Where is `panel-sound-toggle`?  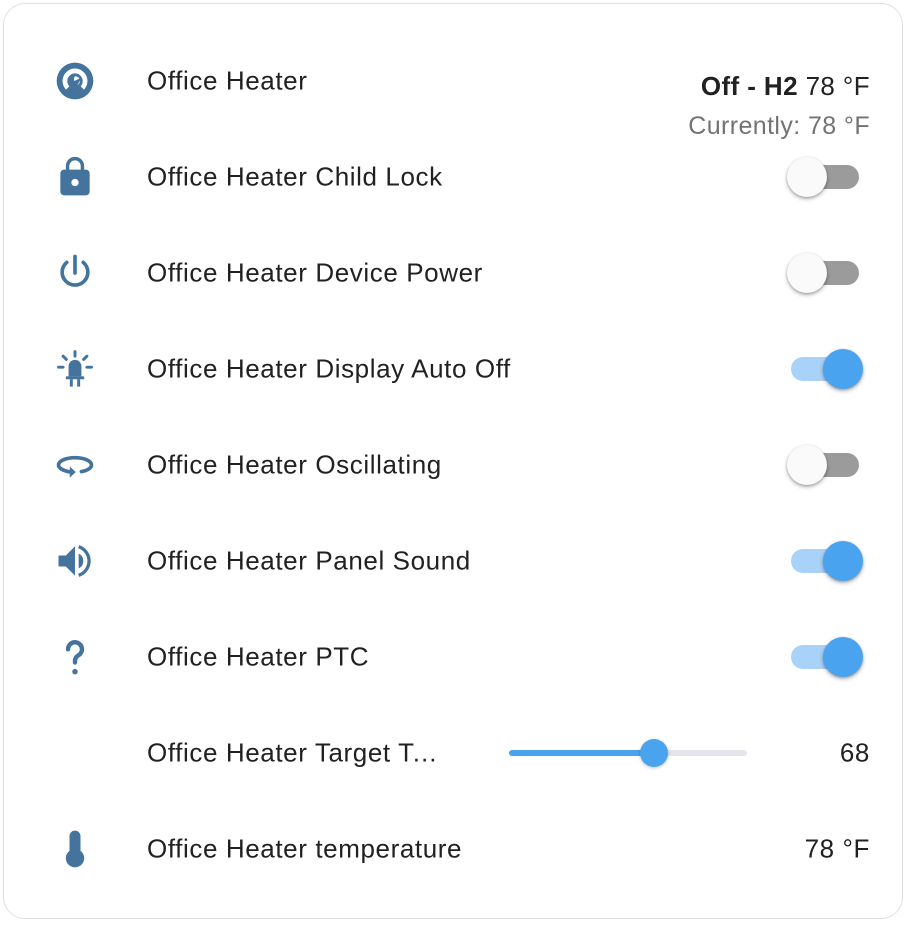 panel-sound-toggle is located at coordinates (825, 561).